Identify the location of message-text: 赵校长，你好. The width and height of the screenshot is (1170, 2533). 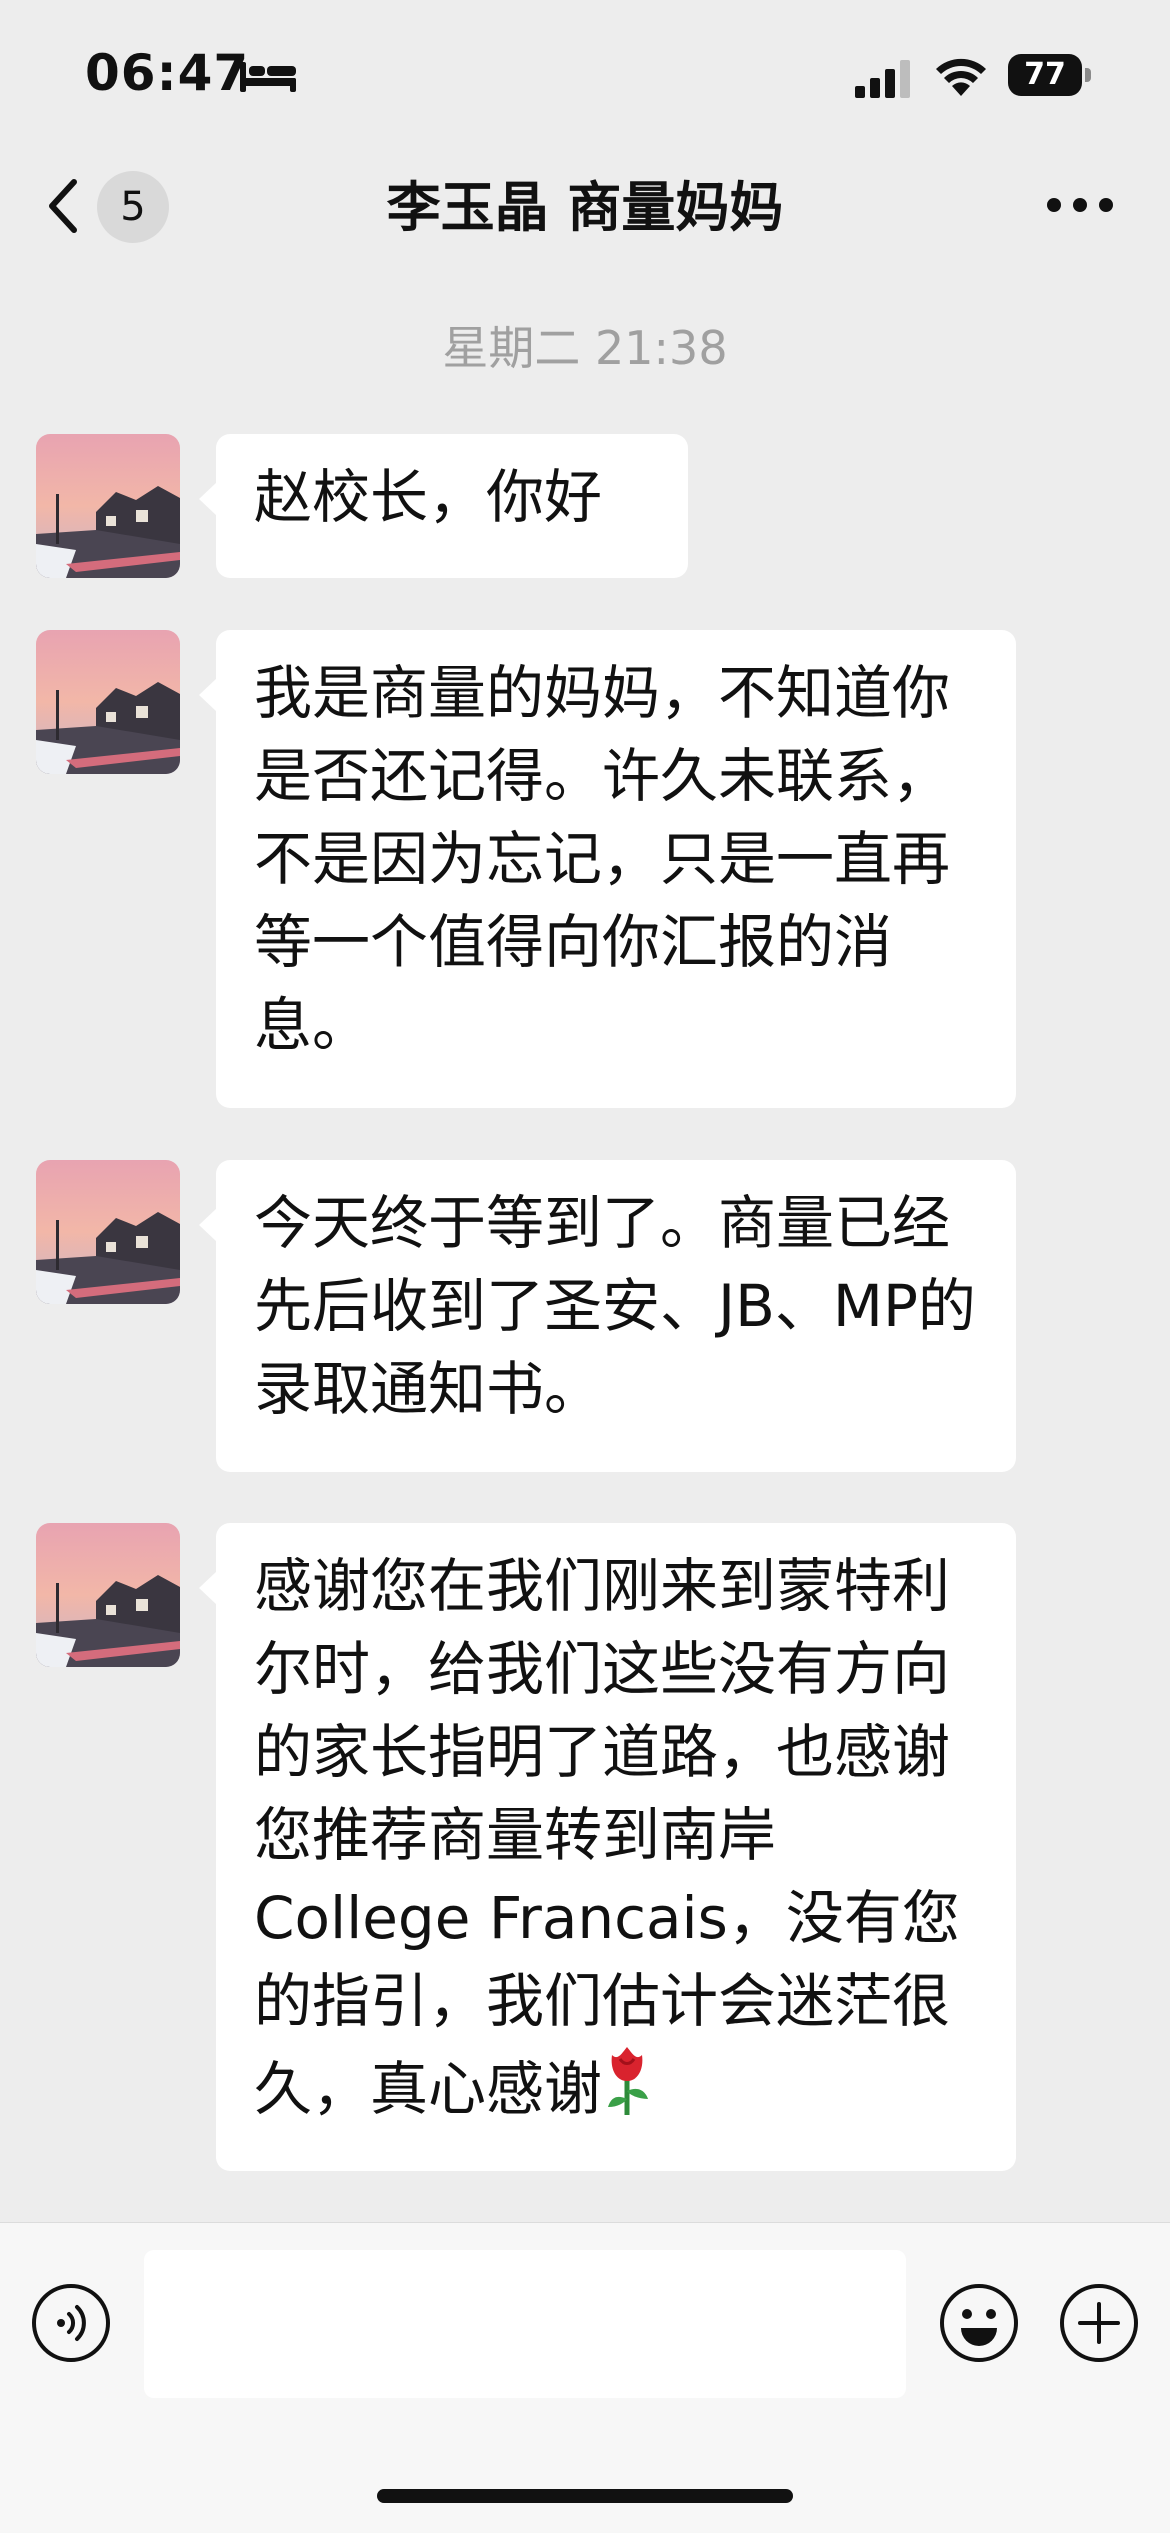
(428, 497).